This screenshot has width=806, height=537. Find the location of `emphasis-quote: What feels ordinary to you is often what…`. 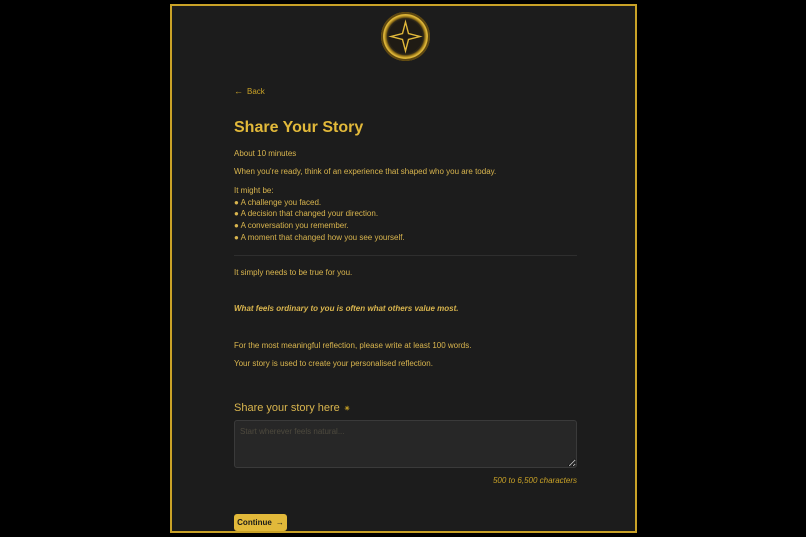

emphasis-quote: What feels ordinary to you is often what… is located at coordinates (346, 308).